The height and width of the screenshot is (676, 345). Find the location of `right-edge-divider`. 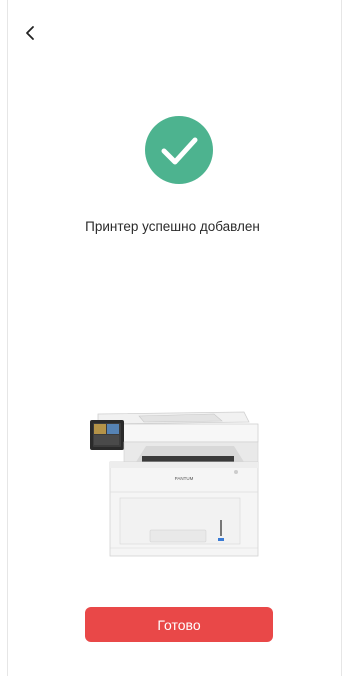

right-edge-divider is located at coordinates (341, 338).